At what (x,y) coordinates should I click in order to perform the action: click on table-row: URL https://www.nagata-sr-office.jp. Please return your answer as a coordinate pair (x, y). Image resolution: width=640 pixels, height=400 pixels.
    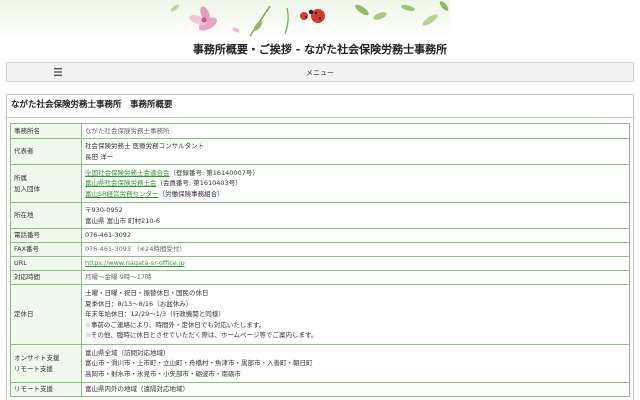
    Looking at the image, I should click on (320, 263).